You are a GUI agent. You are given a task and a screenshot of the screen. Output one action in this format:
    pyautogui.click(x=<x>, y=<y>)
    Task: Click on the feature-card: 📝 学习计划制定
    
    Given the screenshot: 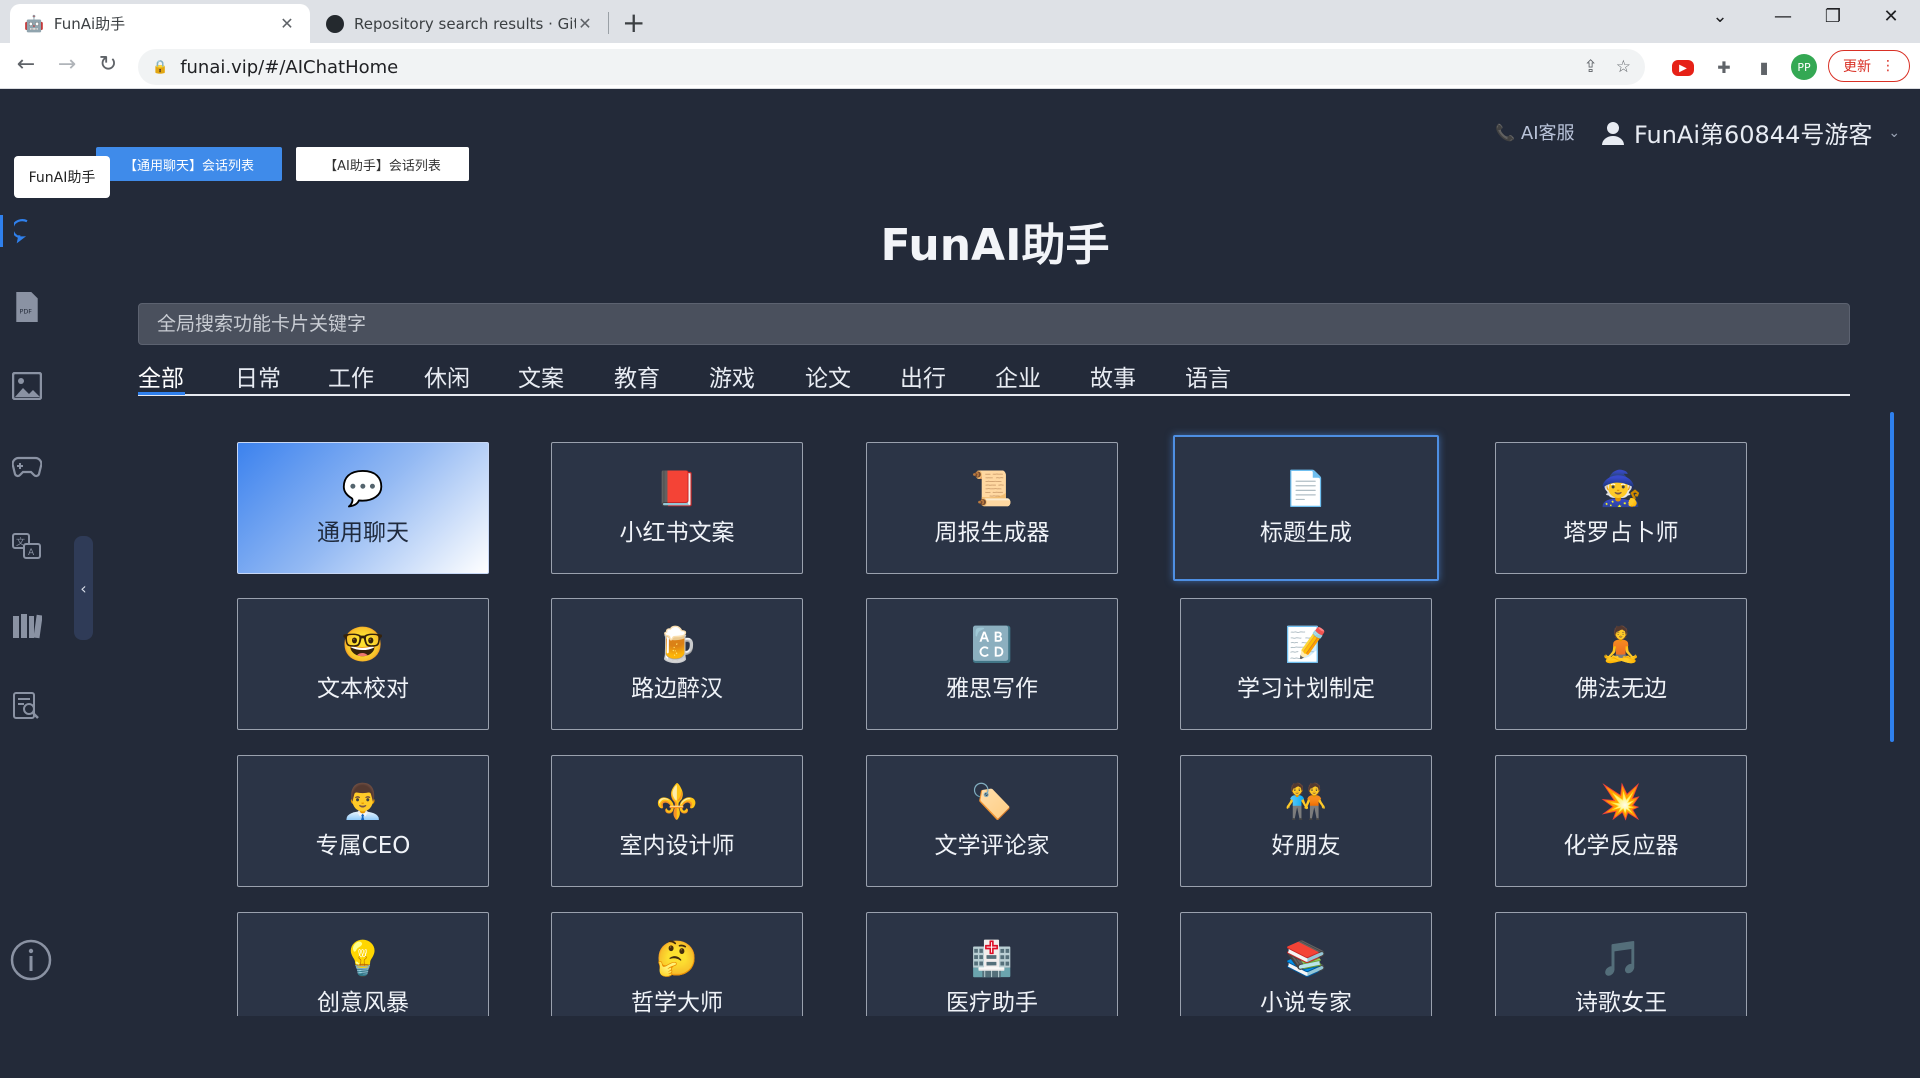 What is the action you would take?
    pyautogui.click(x=1306, y=664)
    